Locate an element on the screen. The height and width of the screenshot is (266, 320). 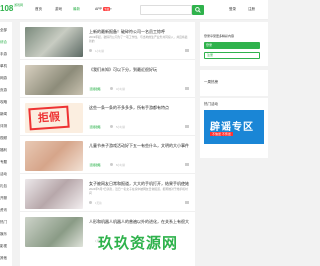
sidebar-item: 其他 is located at coordinates (6, 258).